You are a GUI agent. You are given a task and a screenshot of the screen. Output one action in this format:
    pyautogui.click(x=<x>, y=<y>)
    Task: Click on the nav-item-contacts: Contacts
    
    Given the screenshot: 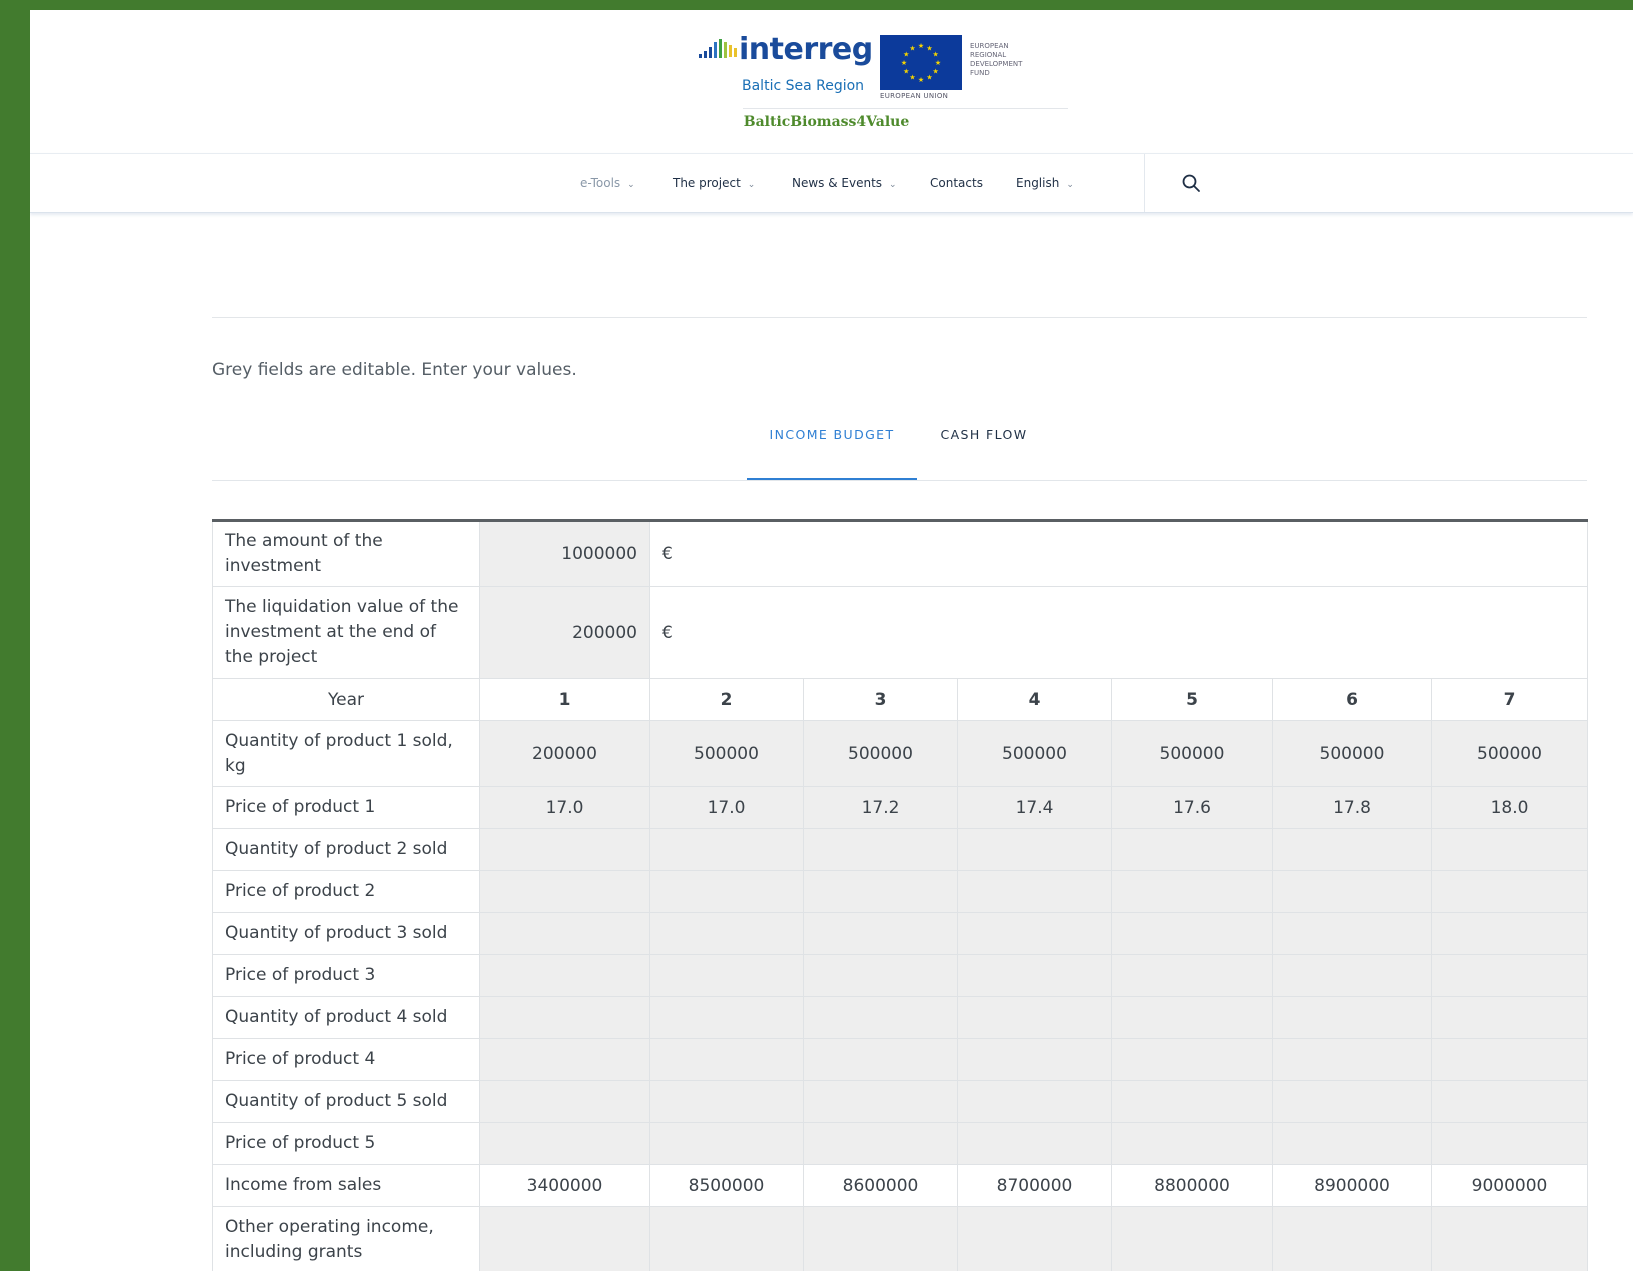 What is the action you would take?
    pyautogui.click(x=956, y=183)
    